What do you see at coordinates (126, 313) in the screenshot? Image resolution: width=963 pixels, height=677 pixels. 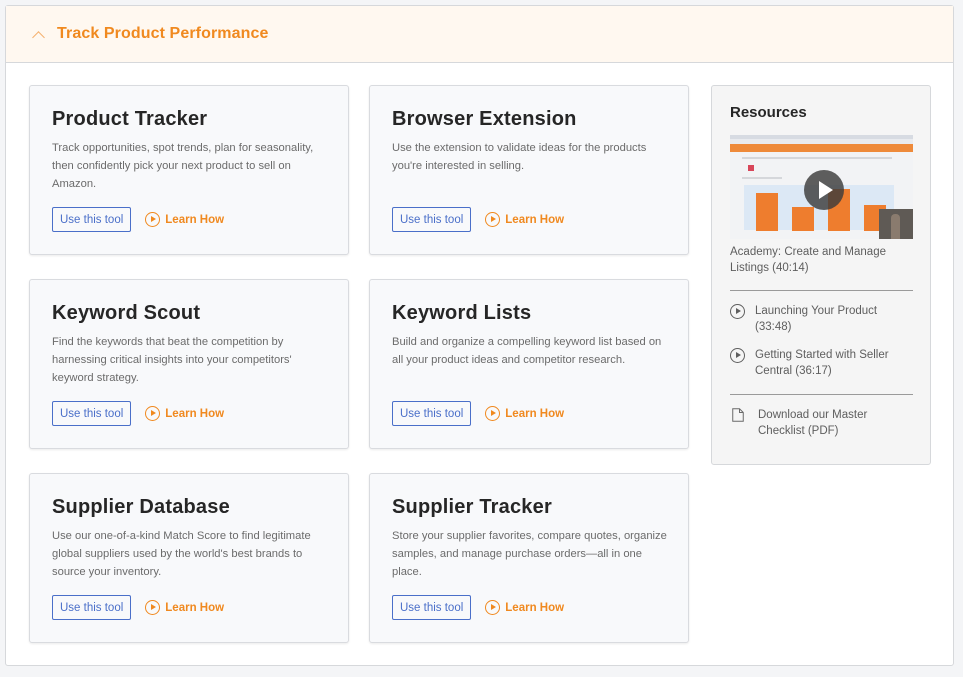 I see `tool-card-title: Keyword Scout` at bounding box center [126, 313].